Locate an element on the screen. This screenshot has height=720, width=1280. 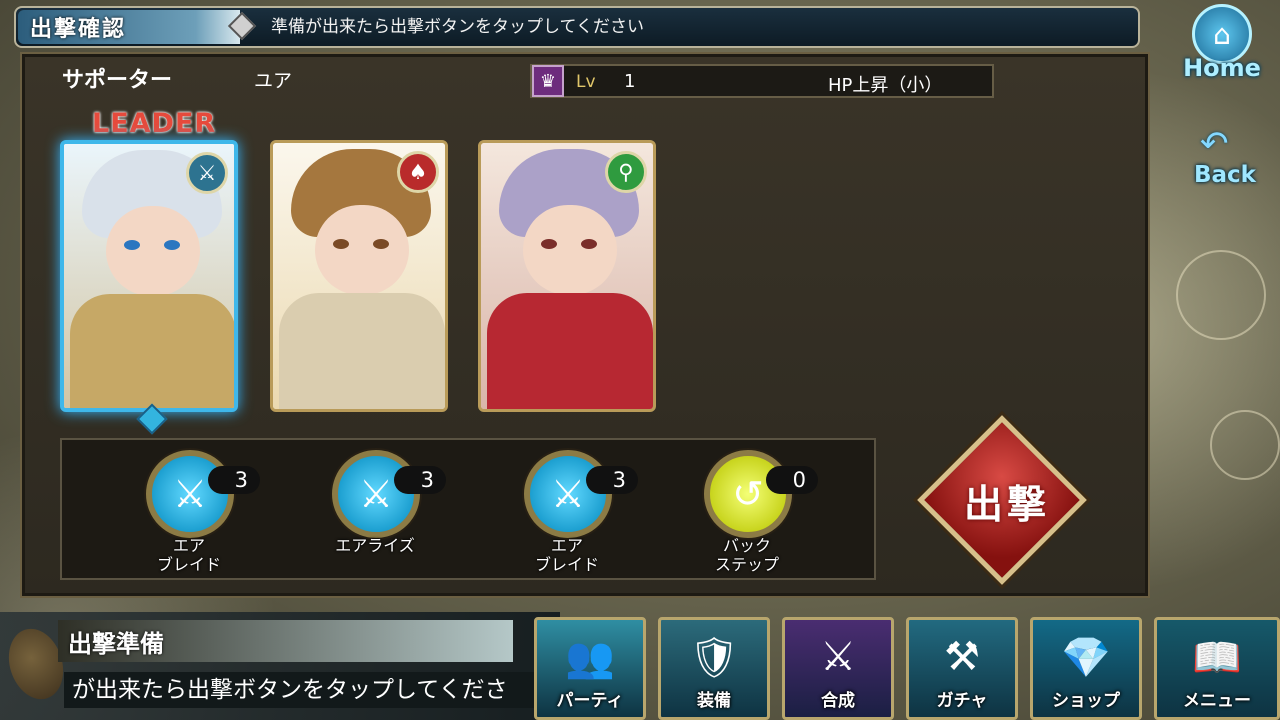
level-value: 1 is located at coordinates (630, 81).